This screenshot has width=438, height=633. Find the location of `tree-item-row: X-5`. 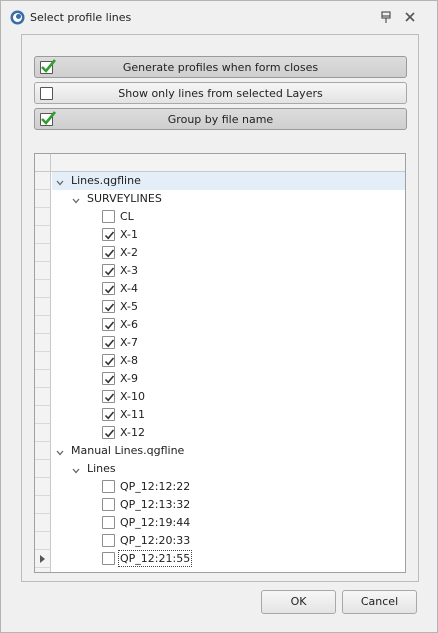

tree-item-row: X-5 is located at coordinates (220, 307).